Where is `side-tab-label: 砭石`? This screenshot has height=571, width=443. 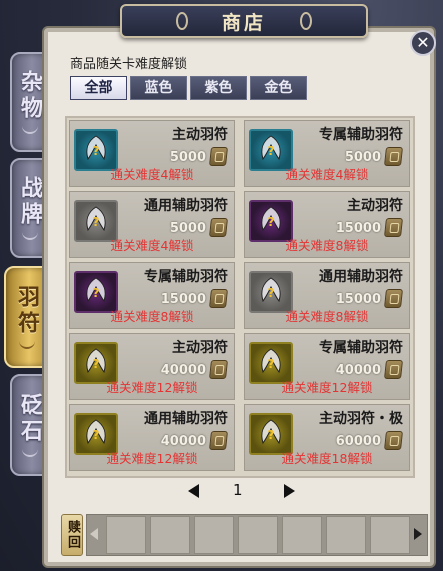
side-tab-label: 砭石 is located at coordinates (30, 419).